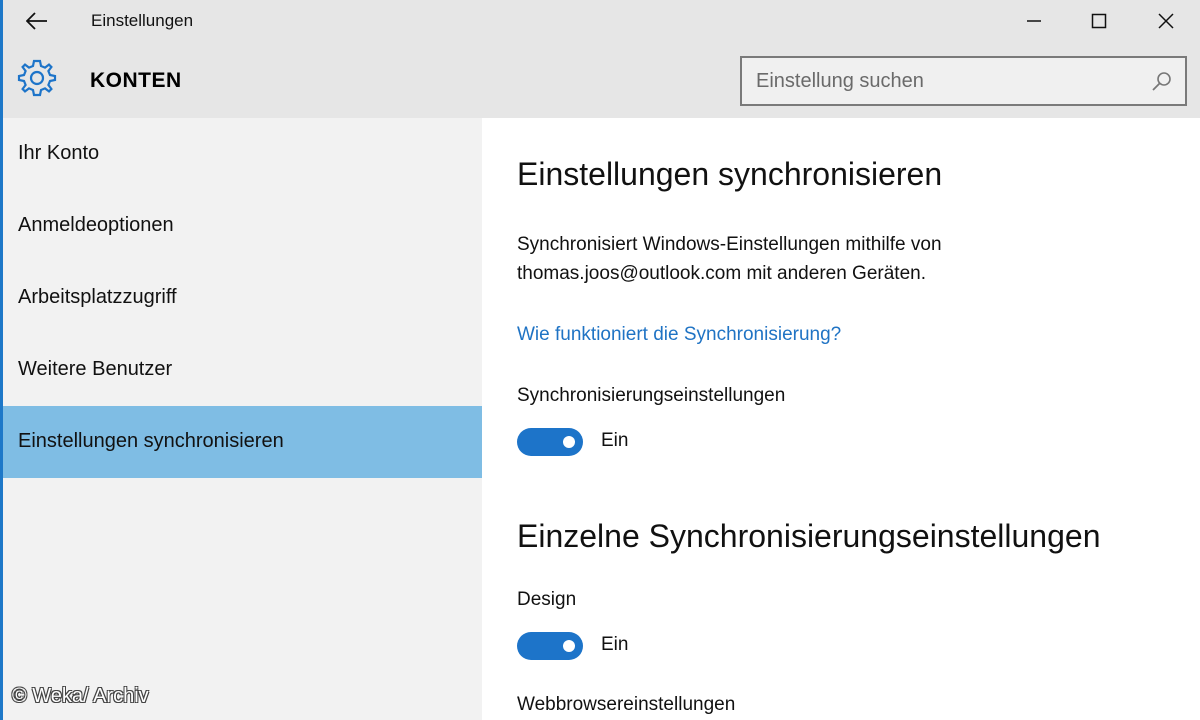 The width and height of the screenshot is (1200, 720). Describe the element at coordinates (97, 297) in the screenshot. I see `sidebar-item-label: Arbeitsplatzzugriff` at that location.